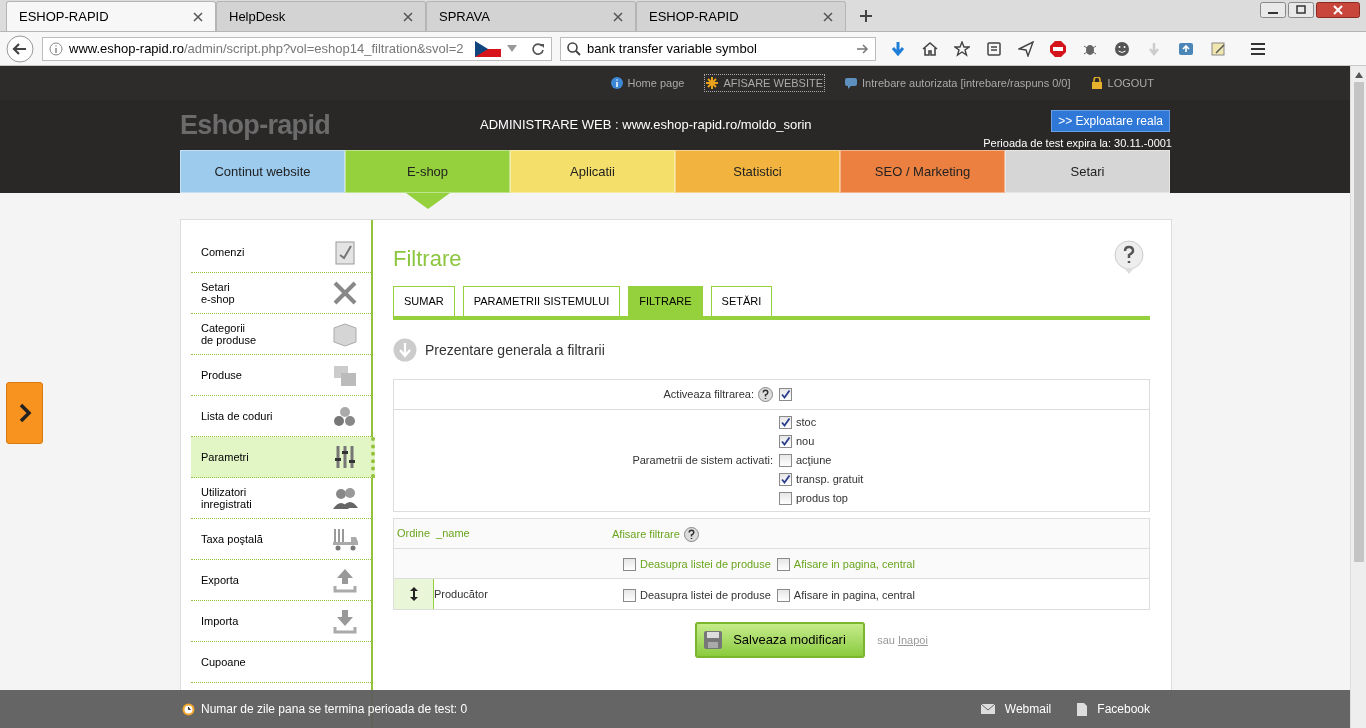  What do you see at coordinates (541, 301) in the screenshot?
I see `page-tab: PARAMETRII SISTEMULUI` at bounding box center [541, 301].